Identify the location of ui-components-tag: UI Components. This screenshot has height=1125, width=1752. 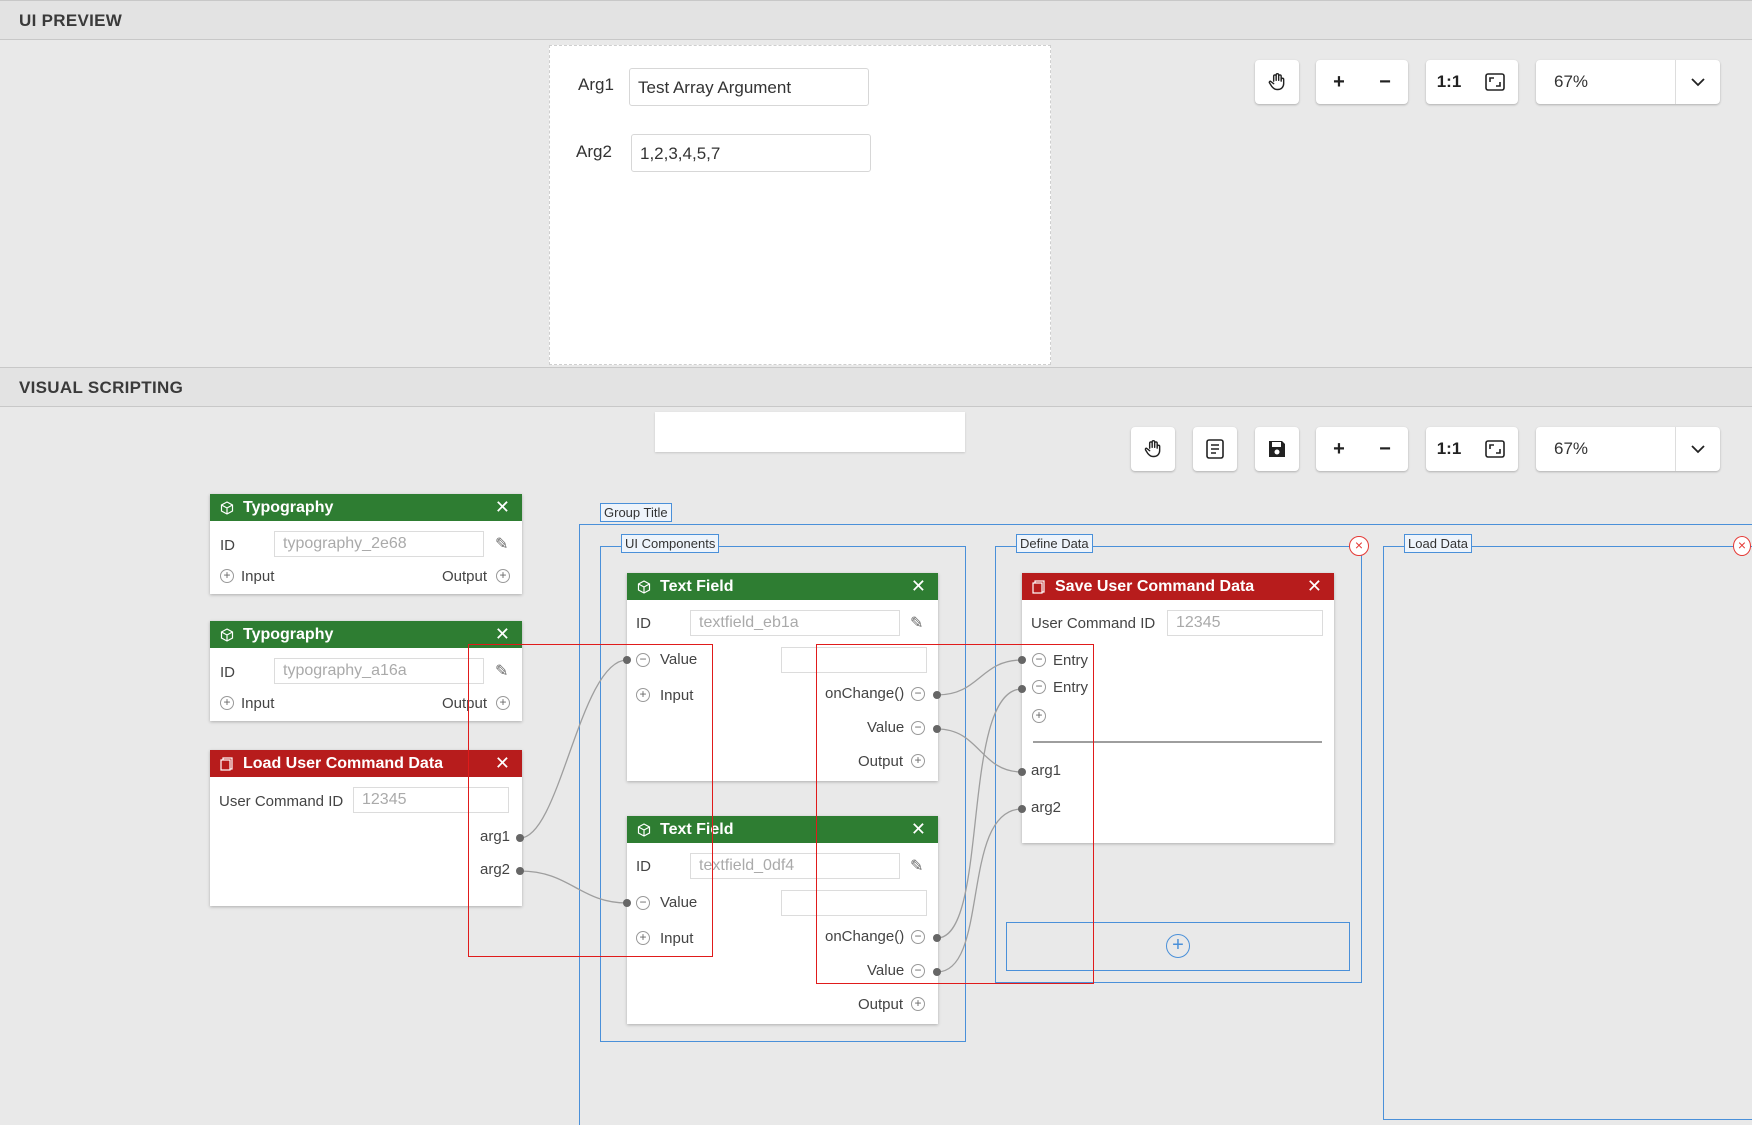
(670, 543).